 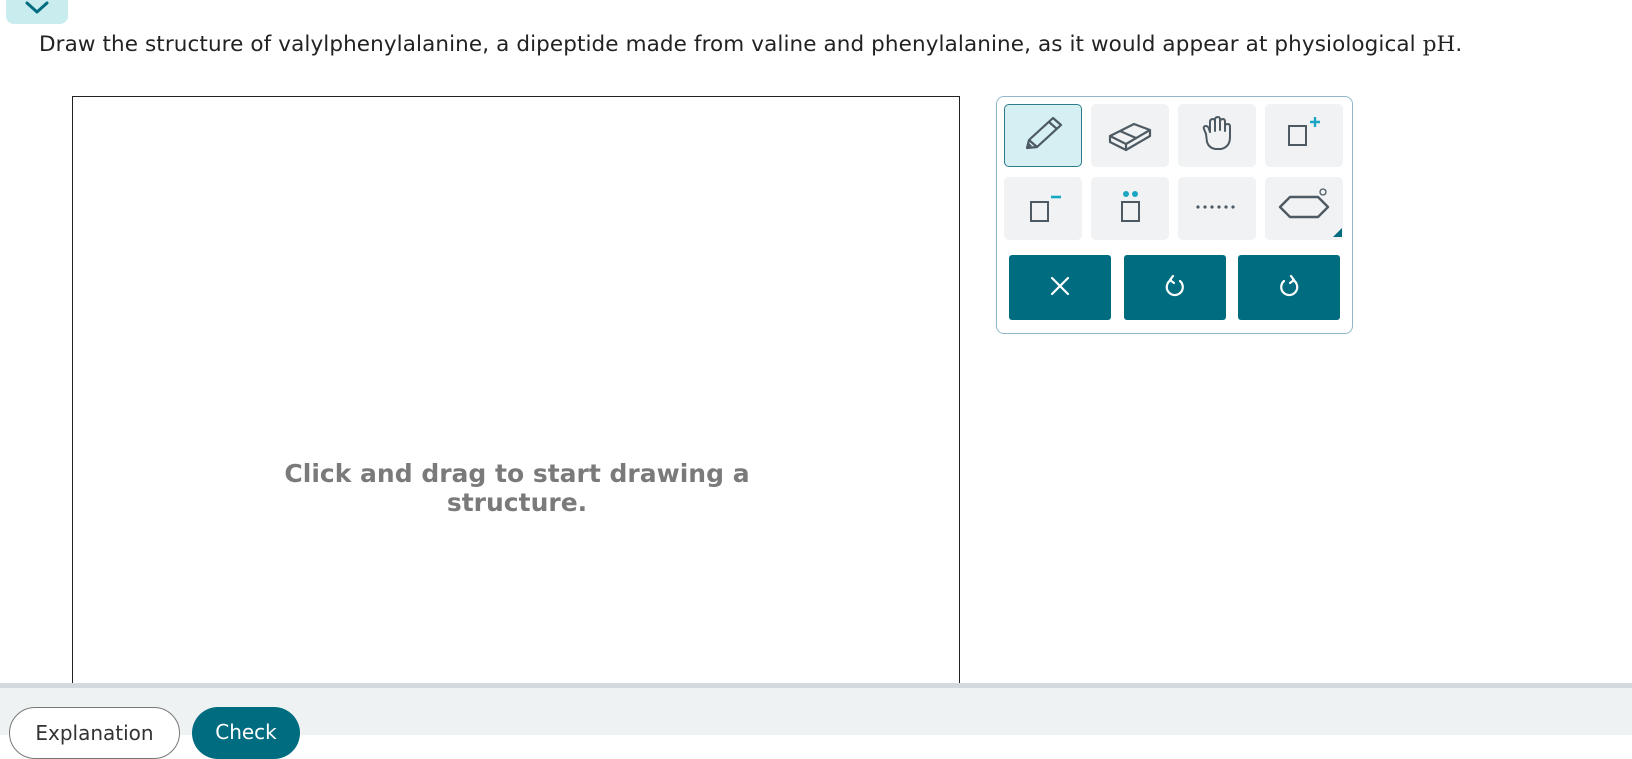 I want to click on positive-charge-tool-button, so click(x=1304, y=135).